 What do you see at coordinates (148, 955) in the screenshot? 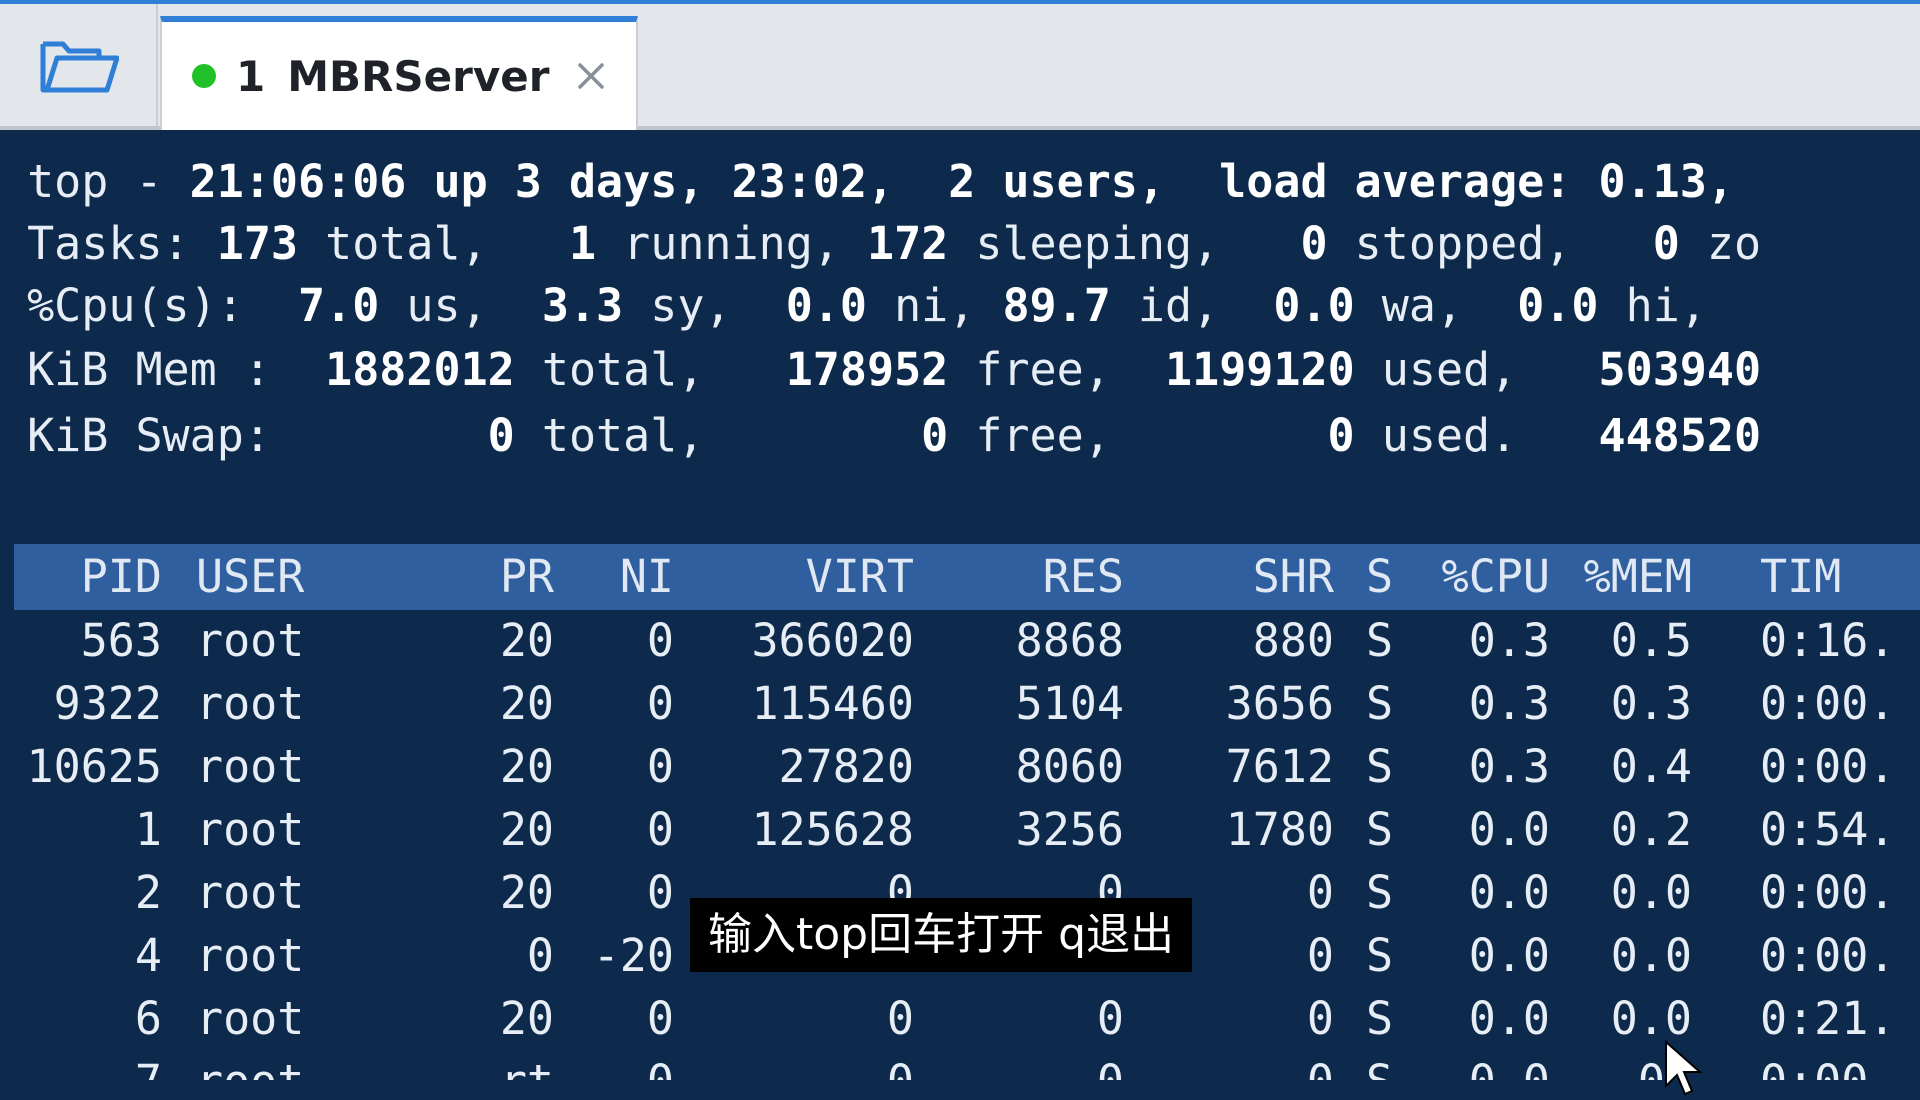
I see `cell-pid: 4` at bounding box center [148, 955].